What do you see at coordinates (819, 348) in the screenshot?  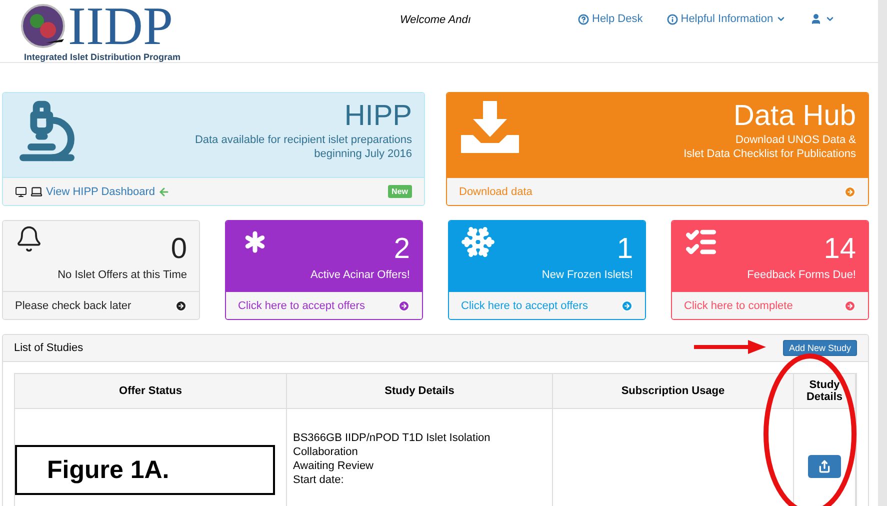 I see `add-study-button: Add New Study` at bounding box center [819, 348].